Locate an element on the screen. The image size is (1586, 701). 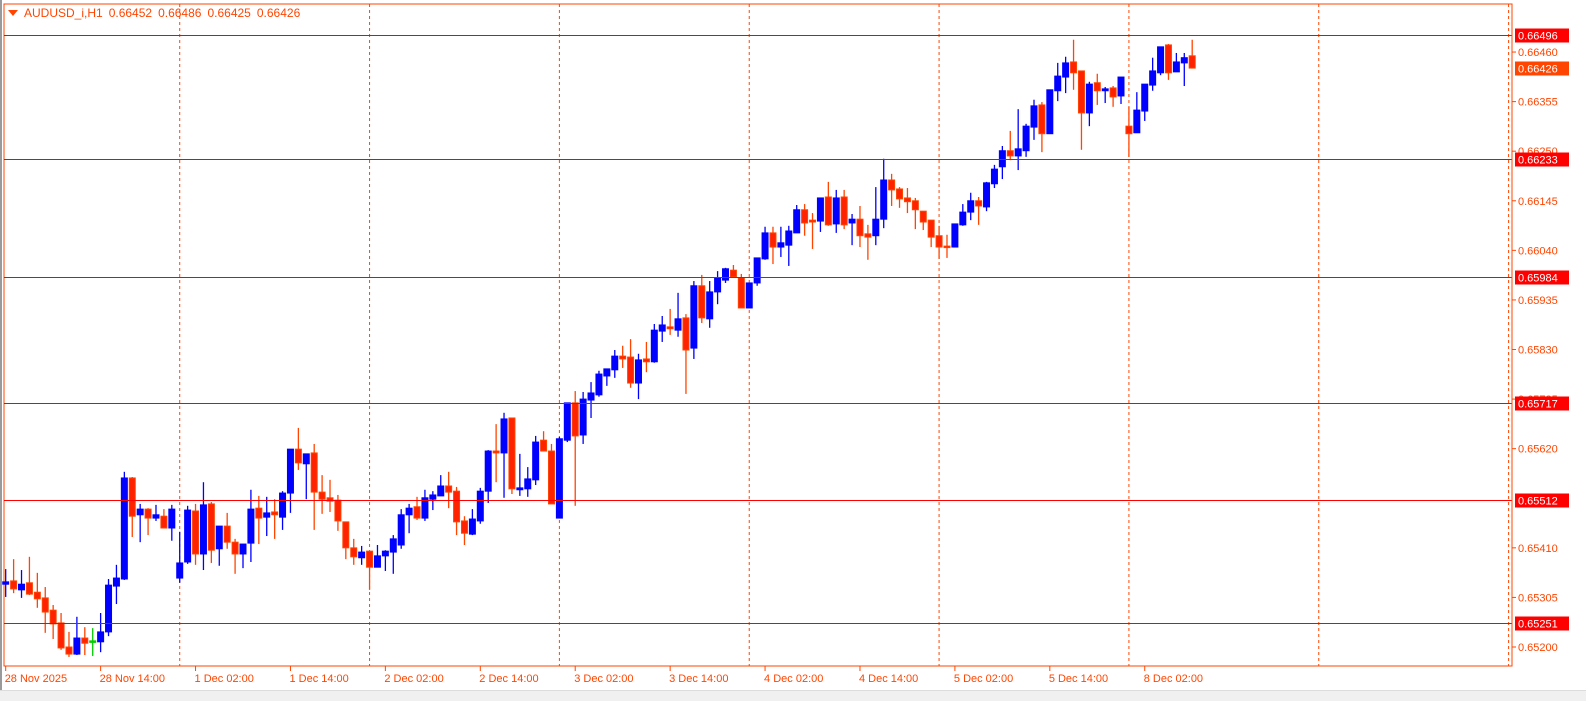
y-tick-label: 0.66145 is located at coordinates (1538, 202).